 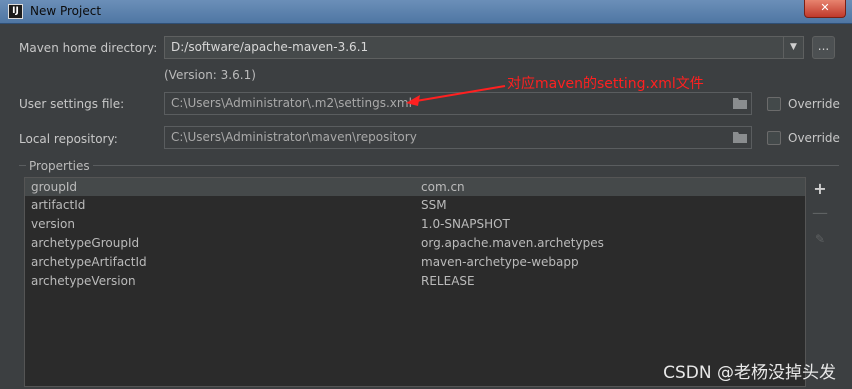 What do you see at coordinates (53, 224) in the screenshot?
I see `property-key: version` at bounding box center [53, 224].